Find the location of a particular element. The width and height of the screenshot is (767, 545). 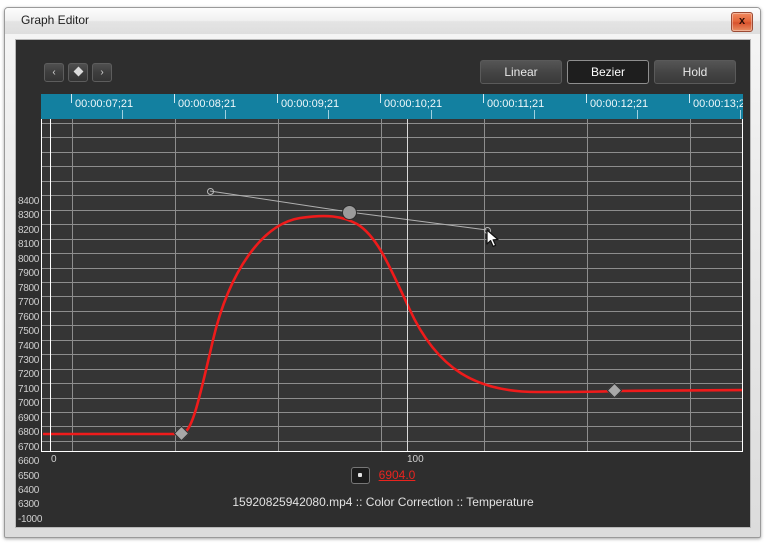

y-axis-tick-label: 6700 is located at coordinates (29, 447).